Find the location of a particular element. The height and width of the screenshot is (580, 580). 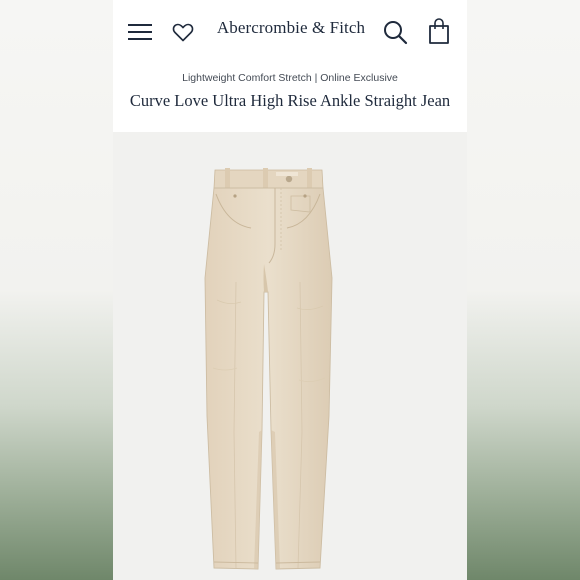

brand-logo: Abercrombie & Fitch is located at coordinates (291, 28).